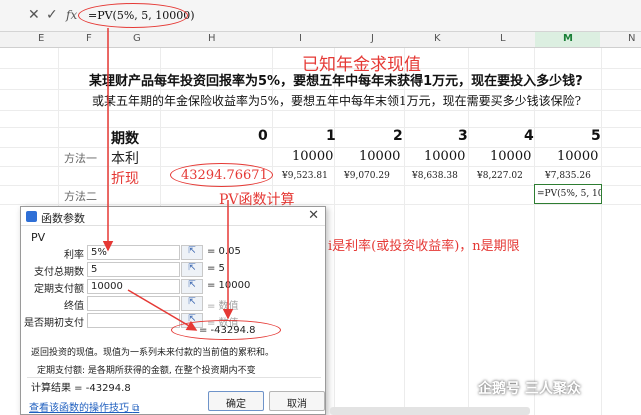 This screenshot has width=641, height=415. What do you see at coordinates (125, 178) in the screenshot?
I see `discount-label: 折现` at bounding box center [125, 178].